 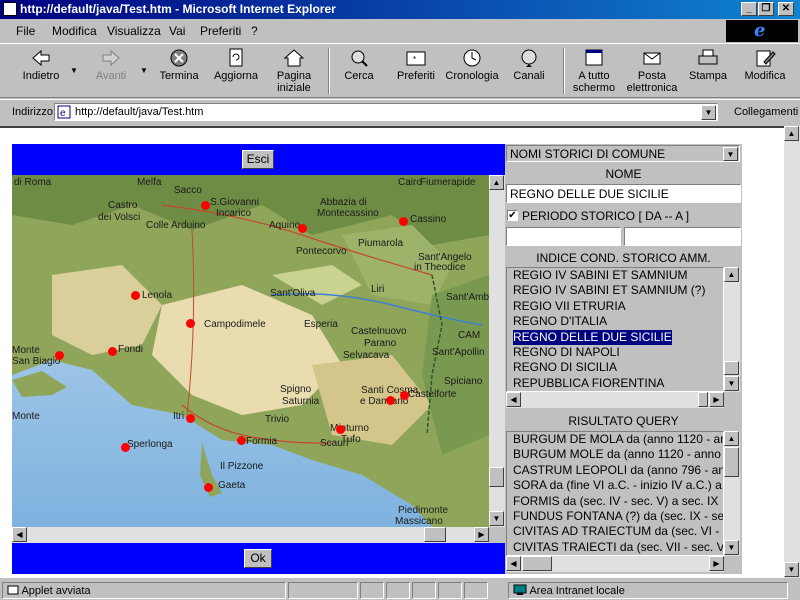 I want to click on risultato-list-item: FORMIS da (sec. IV - sec. V) a sec. IX, so click(x=616, y=501).